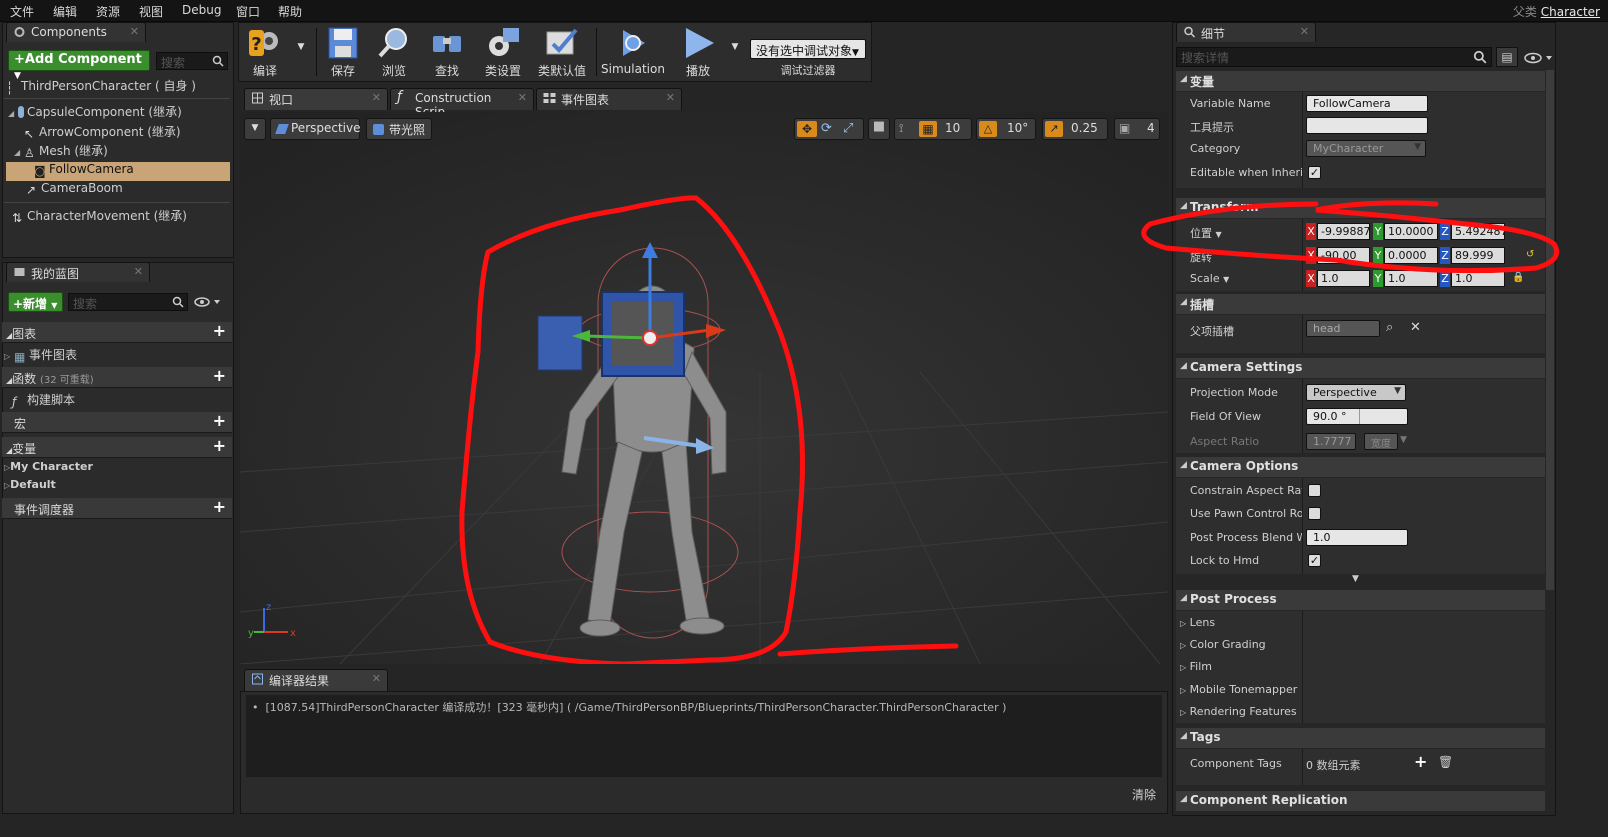 This screenshot has width=1608, height=837. I want to click on section-tags-header: ◢ Tags, so click(1360, 738).